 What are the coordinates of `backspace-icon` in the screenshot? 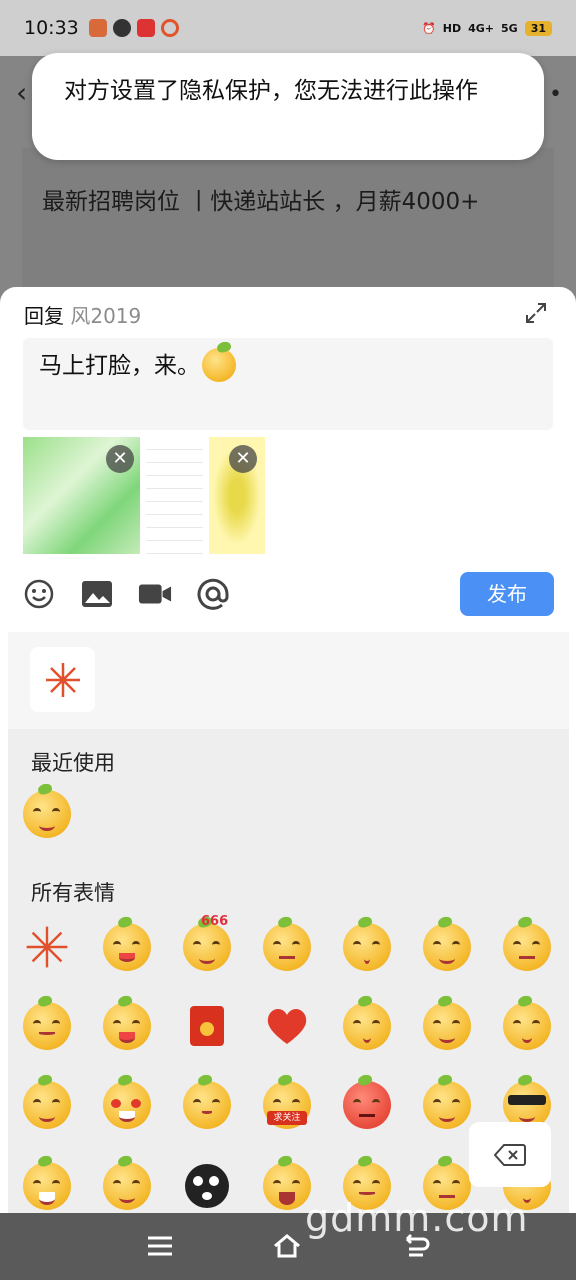 It's located at (510, 1154).